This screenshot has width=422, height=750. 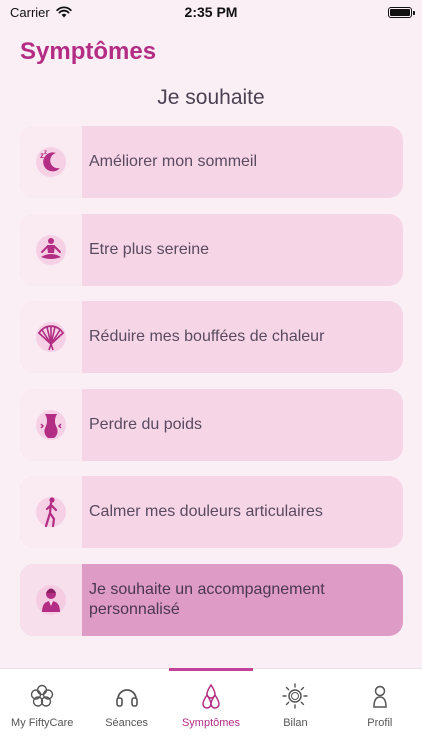 I want to click on symptom-label: Perdre du poids, so click(x=145, y=424).